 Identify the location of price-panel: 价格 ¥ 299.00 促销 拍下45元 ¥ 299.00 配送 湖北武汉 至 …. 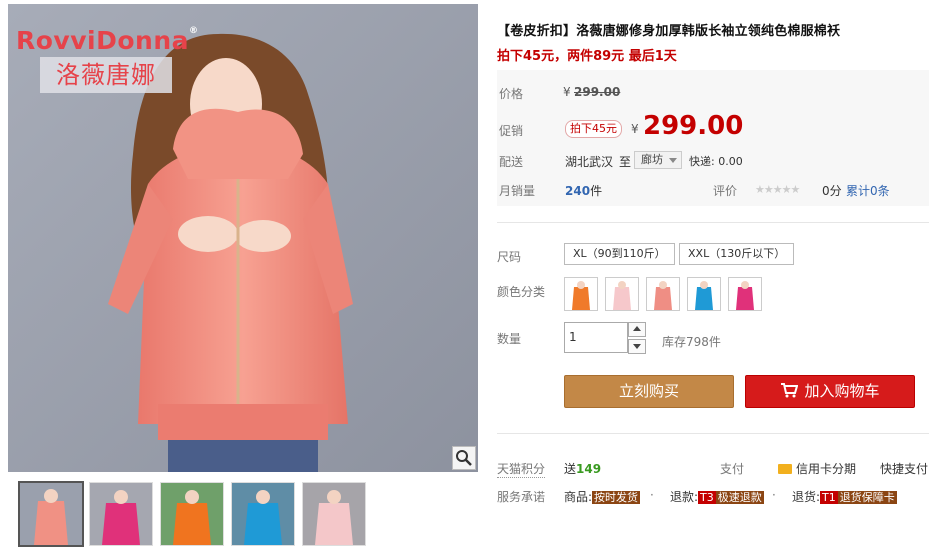
(713, 138).